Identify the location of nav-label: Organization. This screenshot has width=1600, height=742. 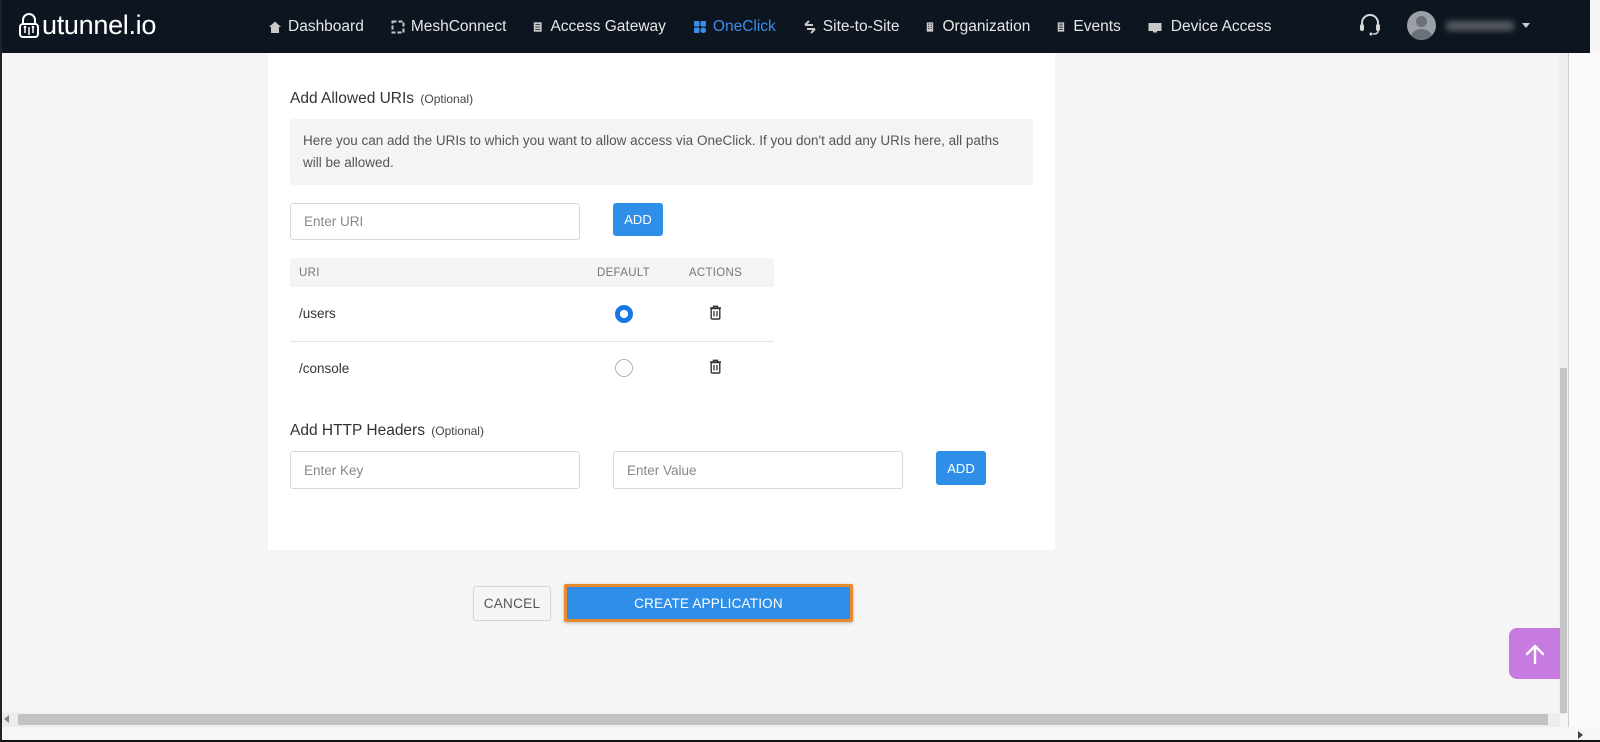
(986, 26).